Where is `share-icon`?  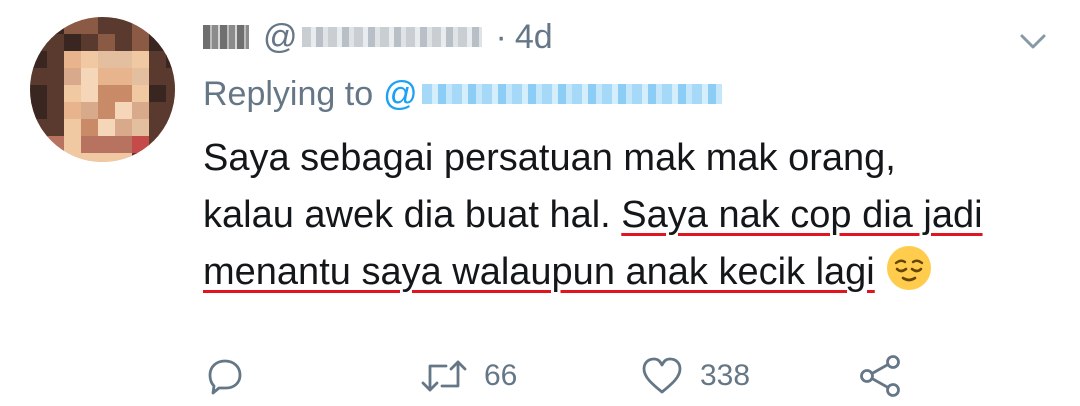 share-icon is located at coordinates (880, 376).